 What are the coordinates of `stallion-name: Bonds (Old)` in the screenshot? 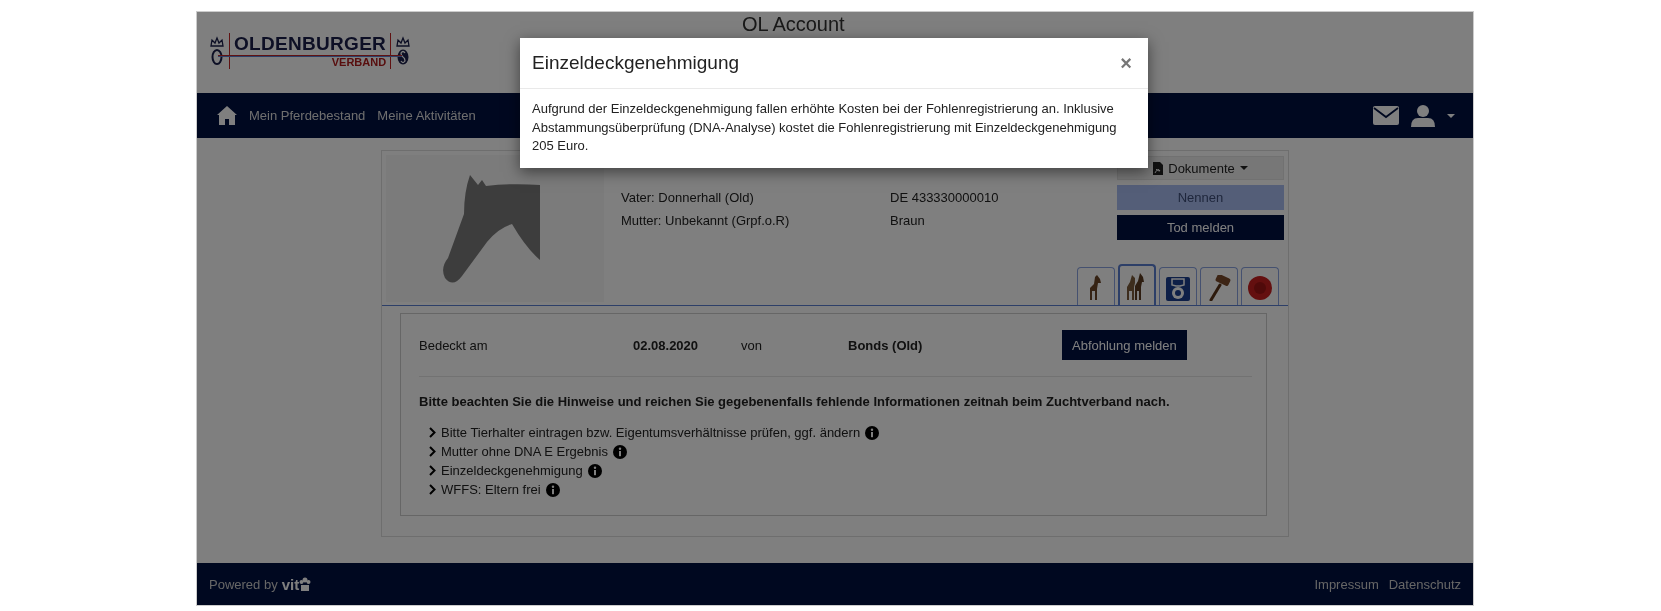 It's located at (886, 345).